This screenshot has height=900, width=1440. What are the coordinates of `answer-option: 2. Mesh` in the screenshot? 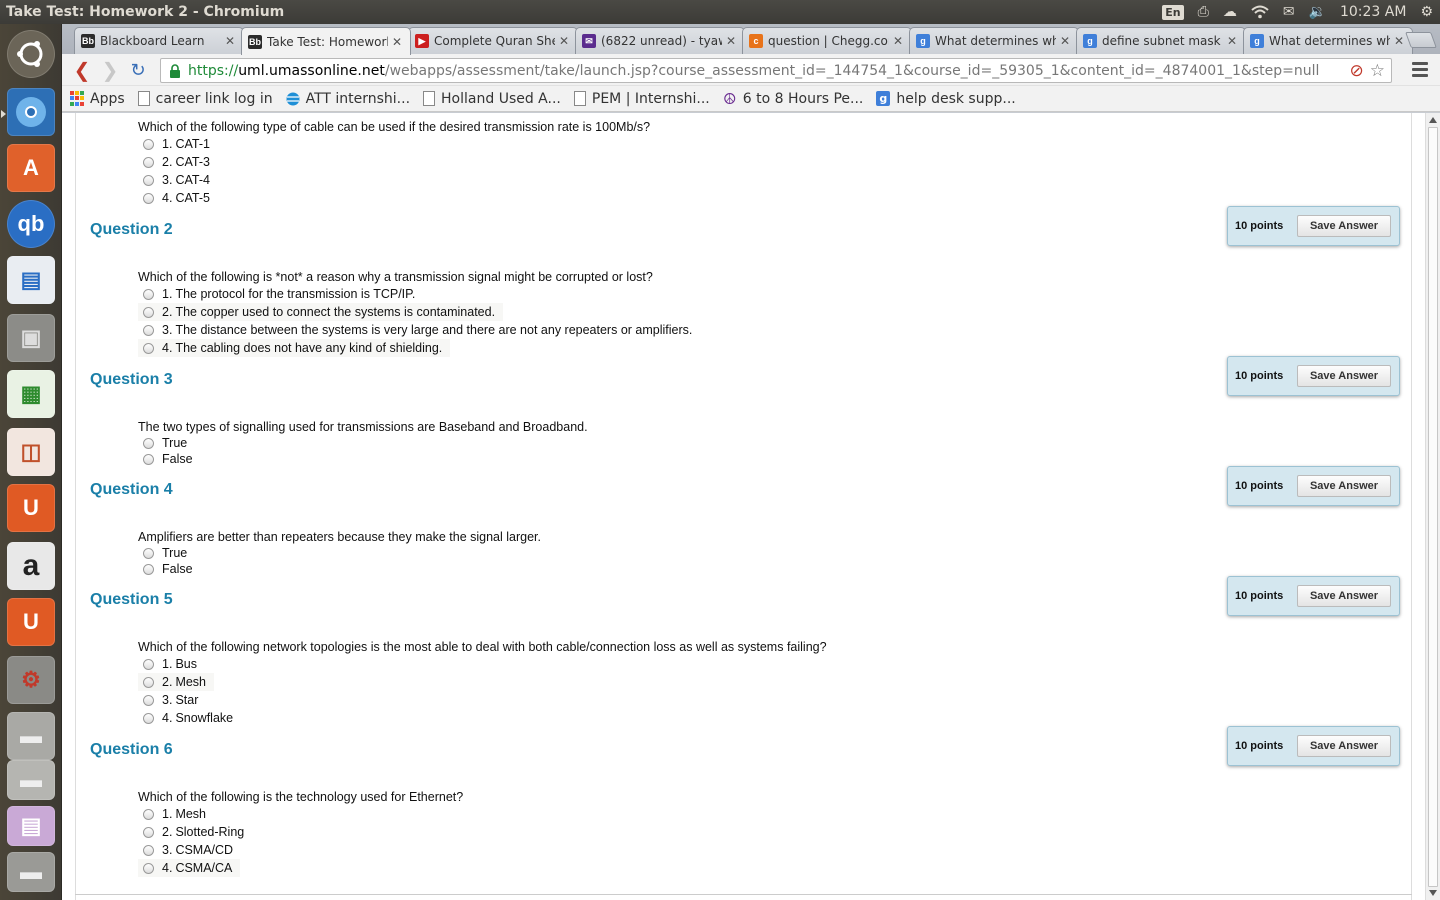 It's located at (176, 682).